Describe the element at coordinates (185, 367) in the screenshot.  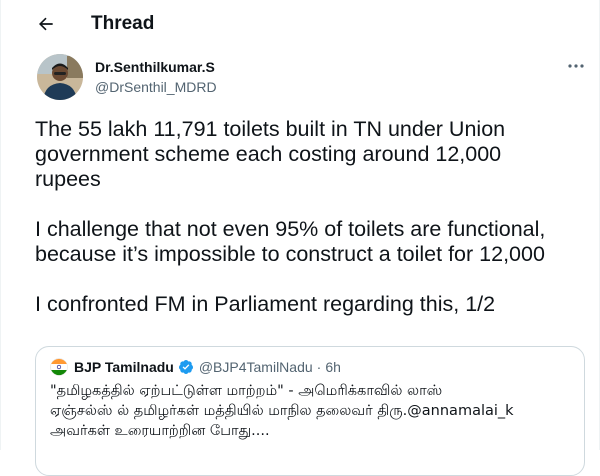
I see `verified-badge-icon` at that location.